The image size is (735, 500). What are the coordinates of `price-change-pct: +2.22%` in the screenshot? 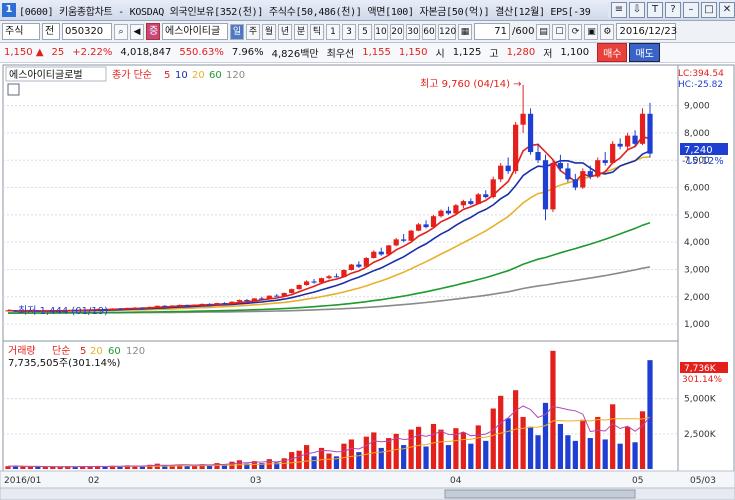 It's located at (92, 52).